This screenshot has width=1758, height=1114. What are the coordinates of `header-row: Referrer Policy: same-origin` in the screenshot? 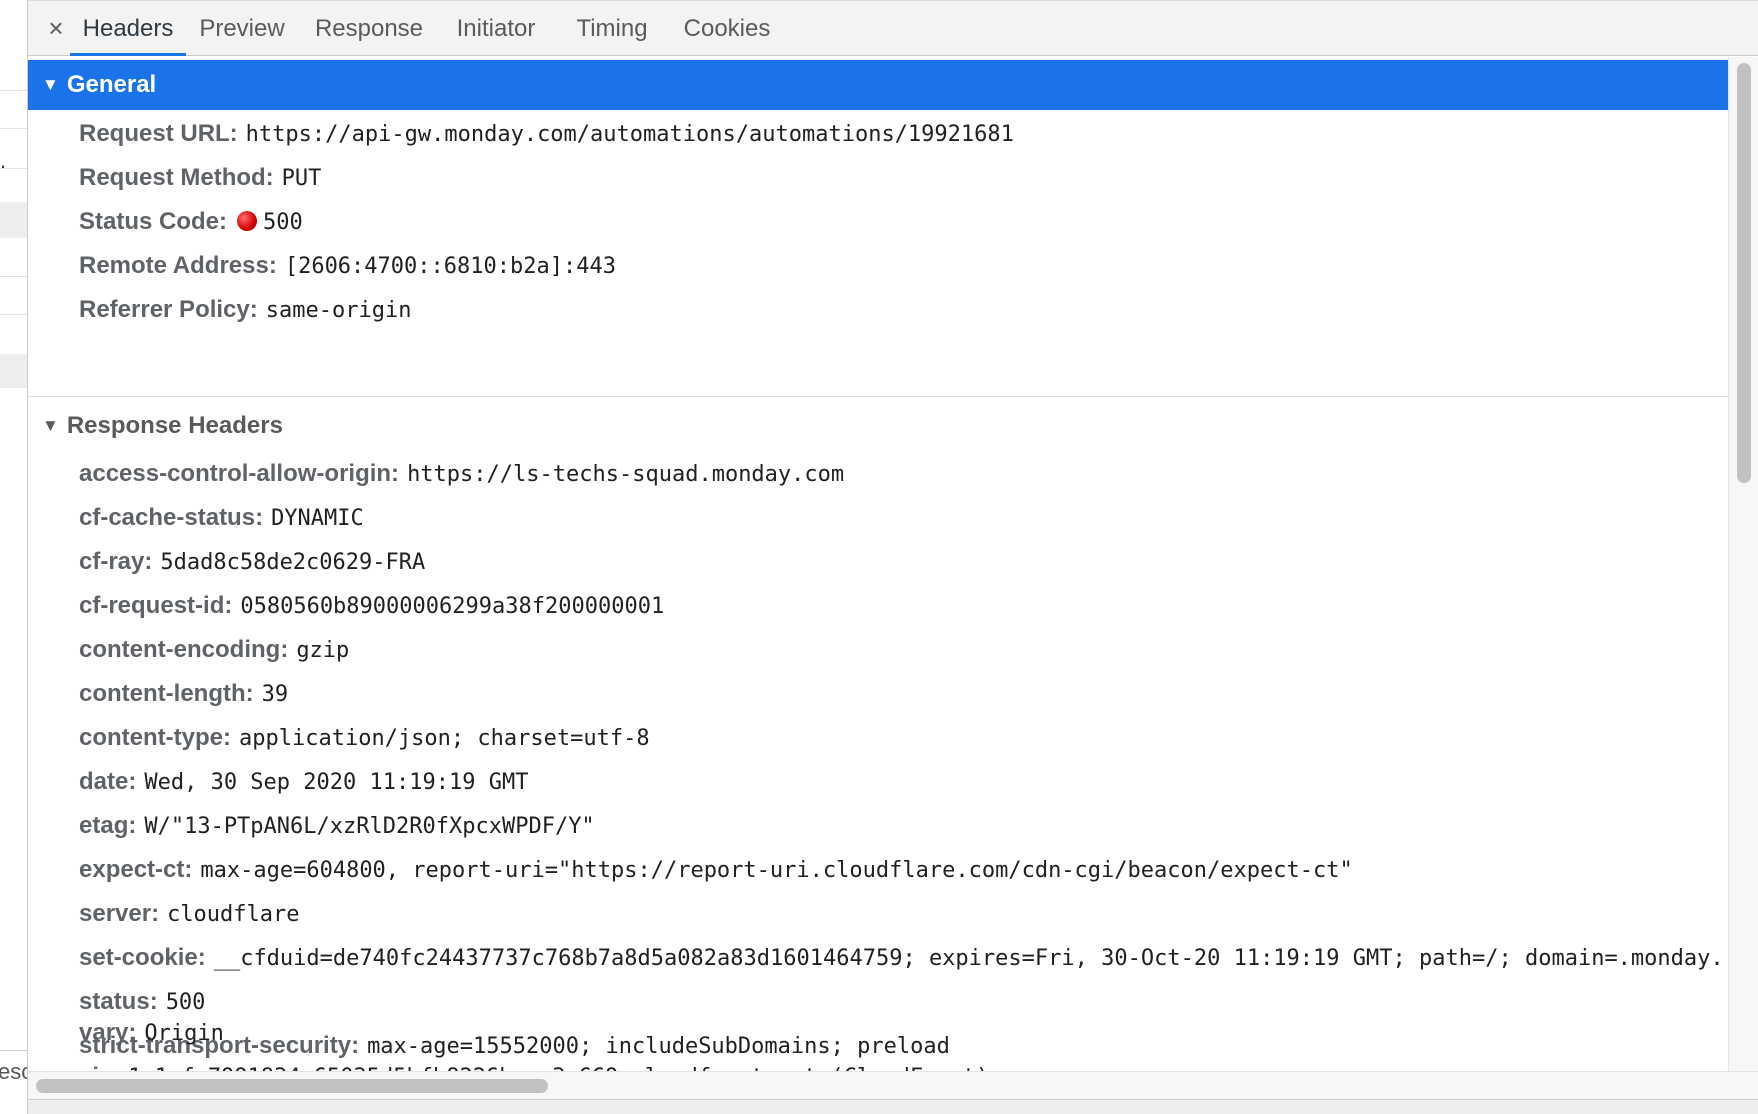 It's located at (245, 310).